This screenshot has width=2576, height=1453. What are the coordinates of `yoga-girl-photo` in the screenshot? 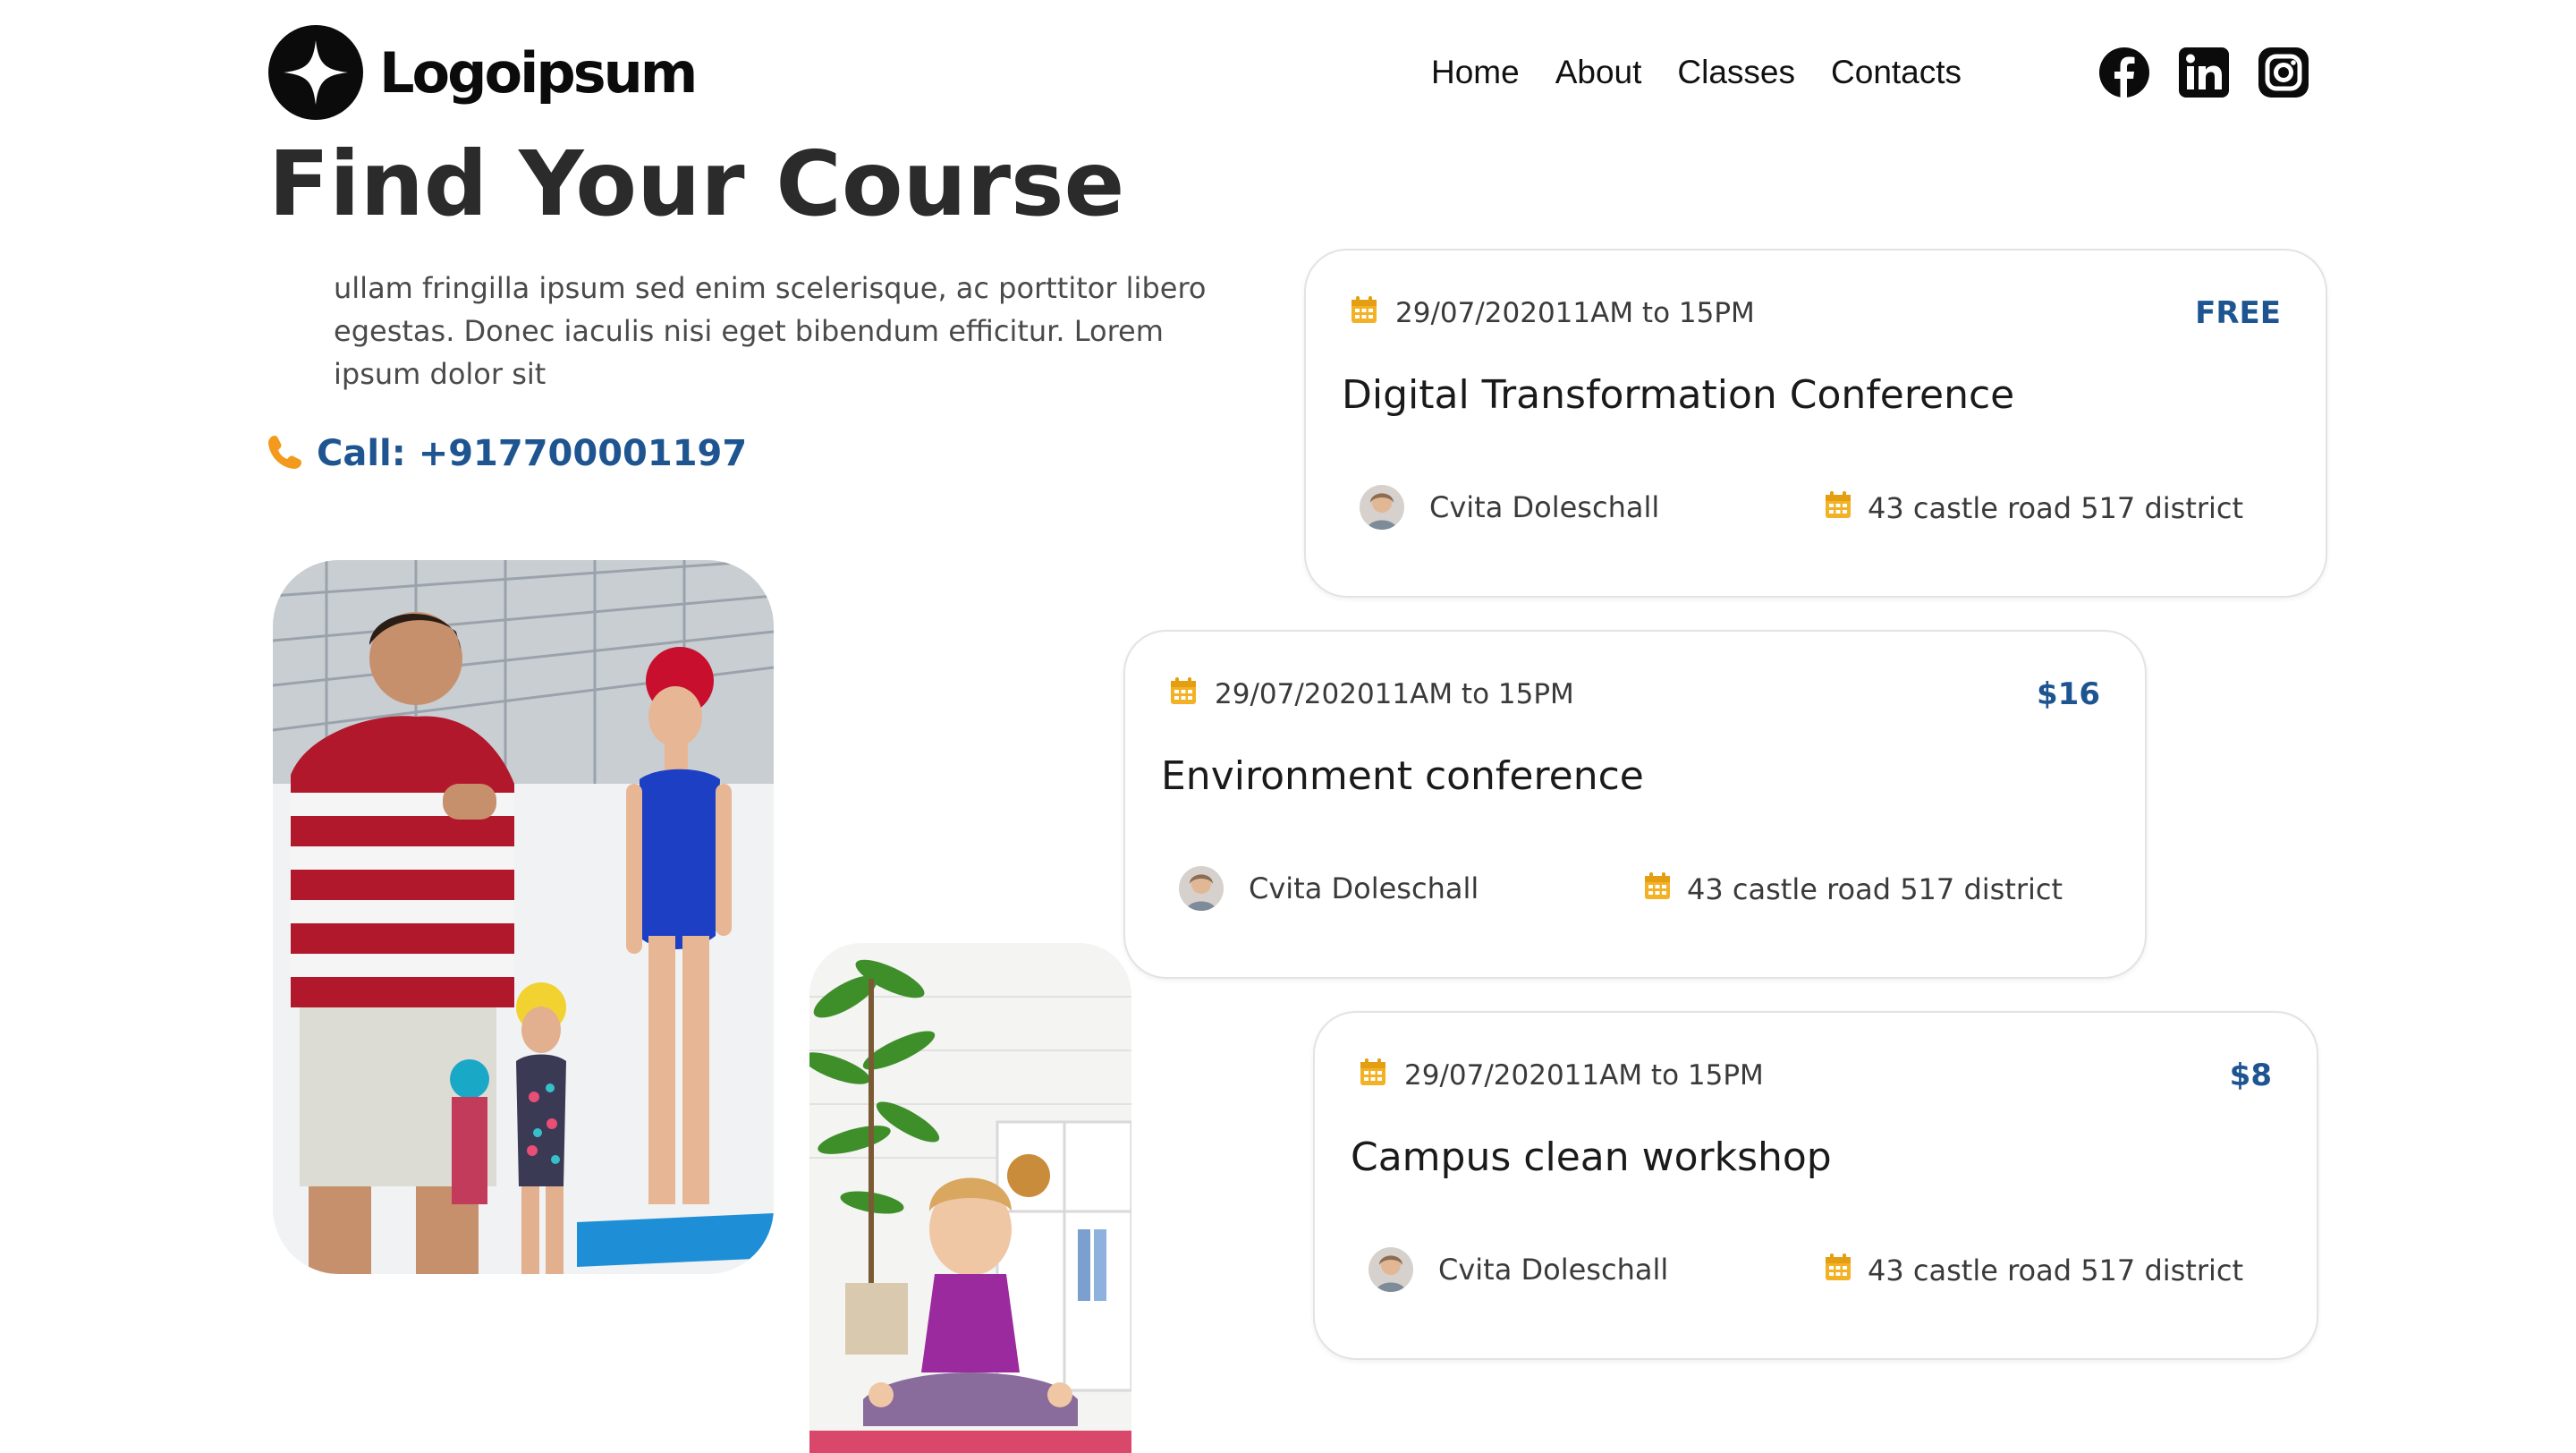 It's located at (970, 1198).